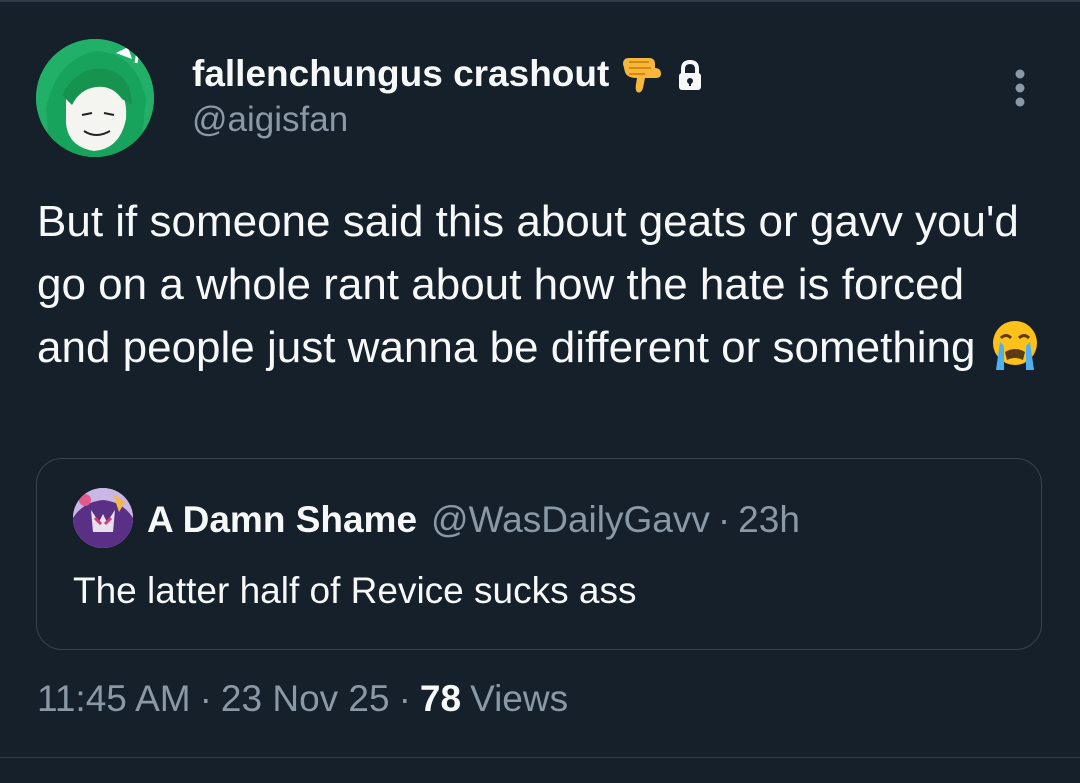  Describe the element at coordinates (769, 520) in the screenshot. I see `quoted-timestamp: 23h` at that location.